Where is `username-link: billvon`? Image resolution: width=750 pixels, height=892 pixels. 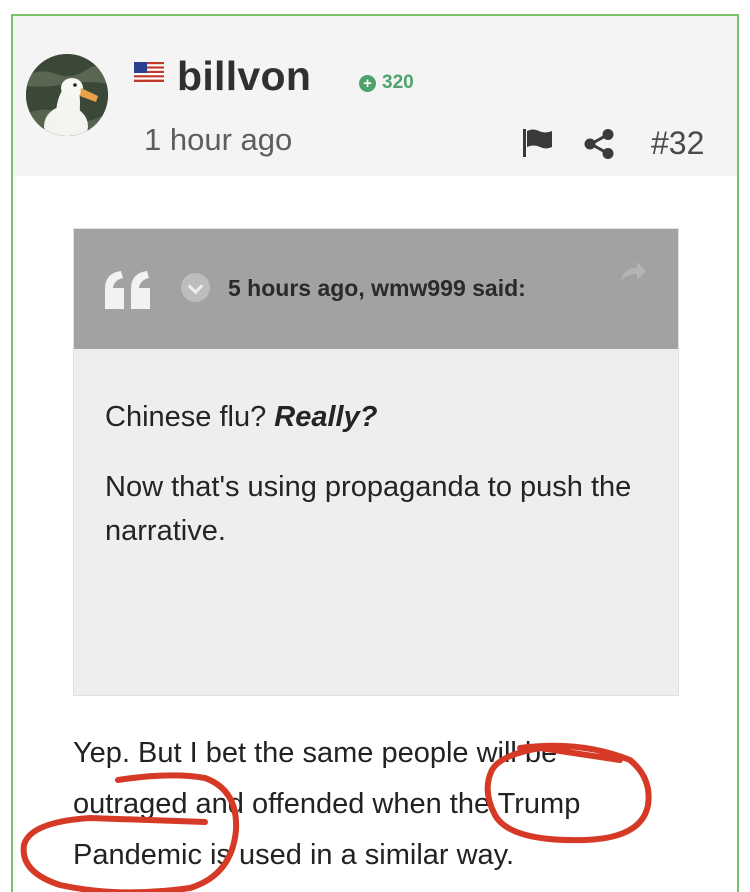 username-link: billvon is located at coordinates (244, 76).